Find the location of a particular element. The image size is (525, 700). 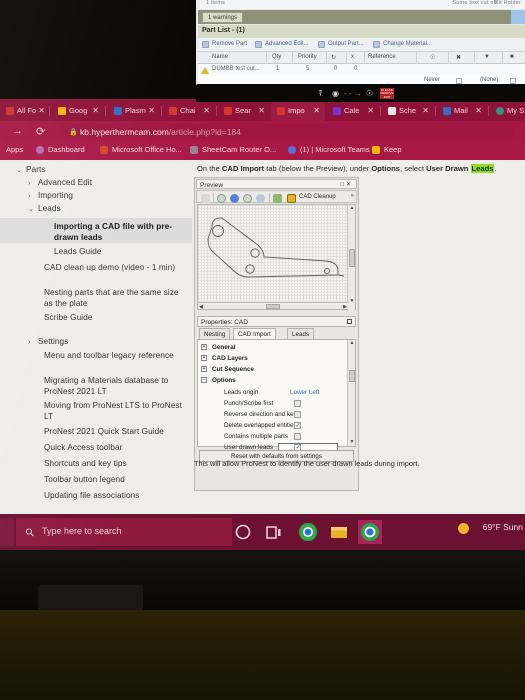

warnings-button: 1 warnings is located at coordinates (223, 17).